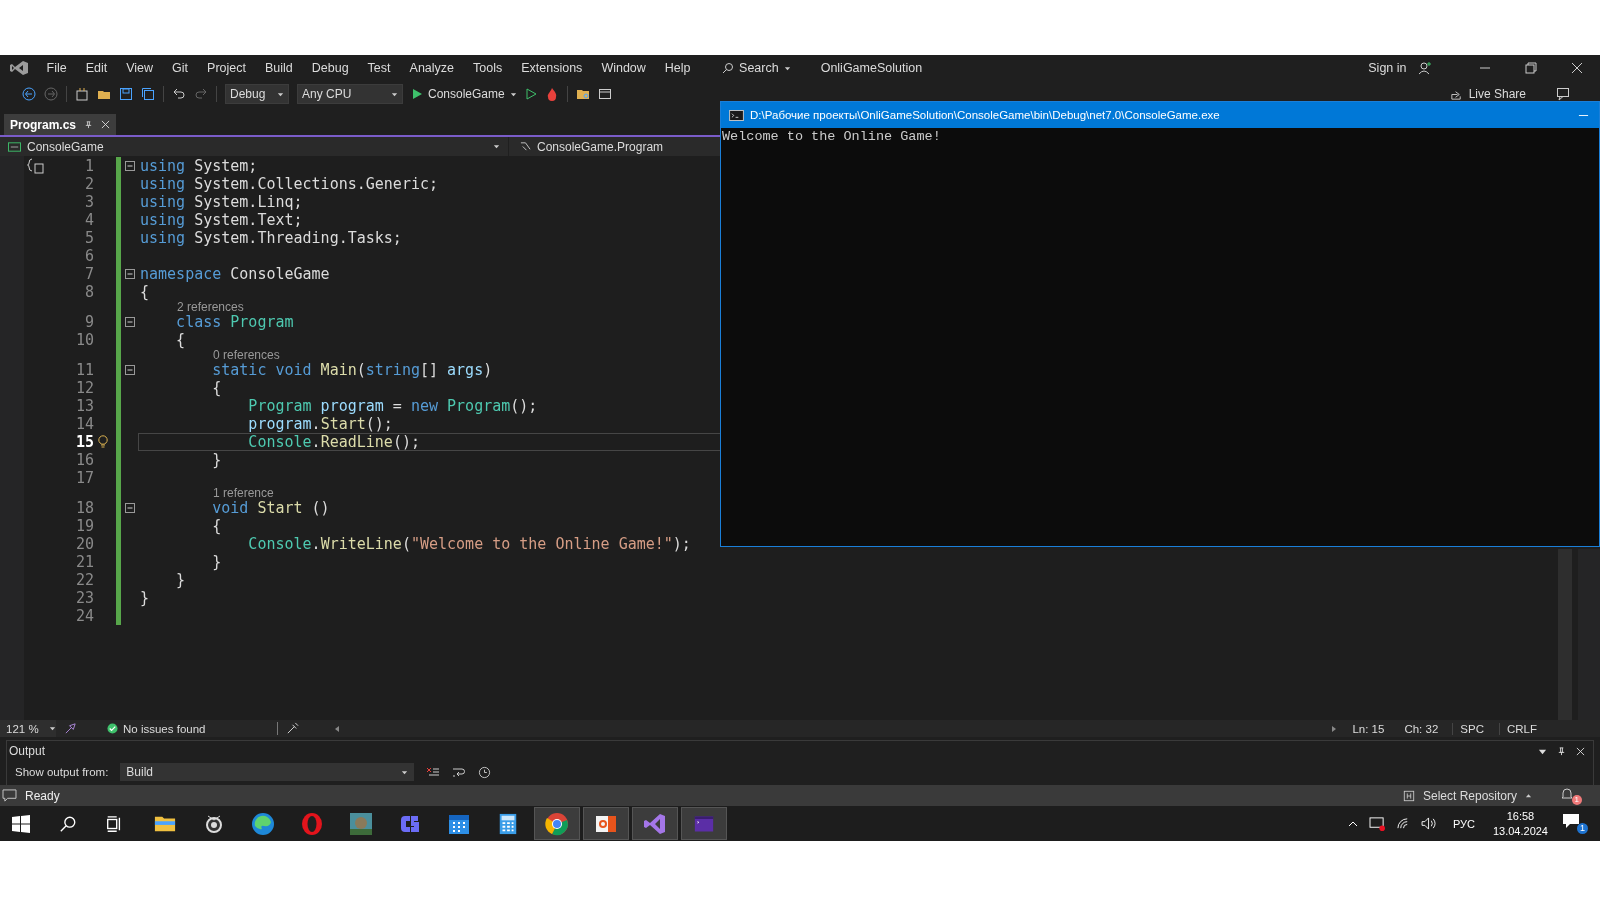  Describe the element at coordinates (1368, 728) in the screenshot. I see `line-position: Ln: 15` at that location.